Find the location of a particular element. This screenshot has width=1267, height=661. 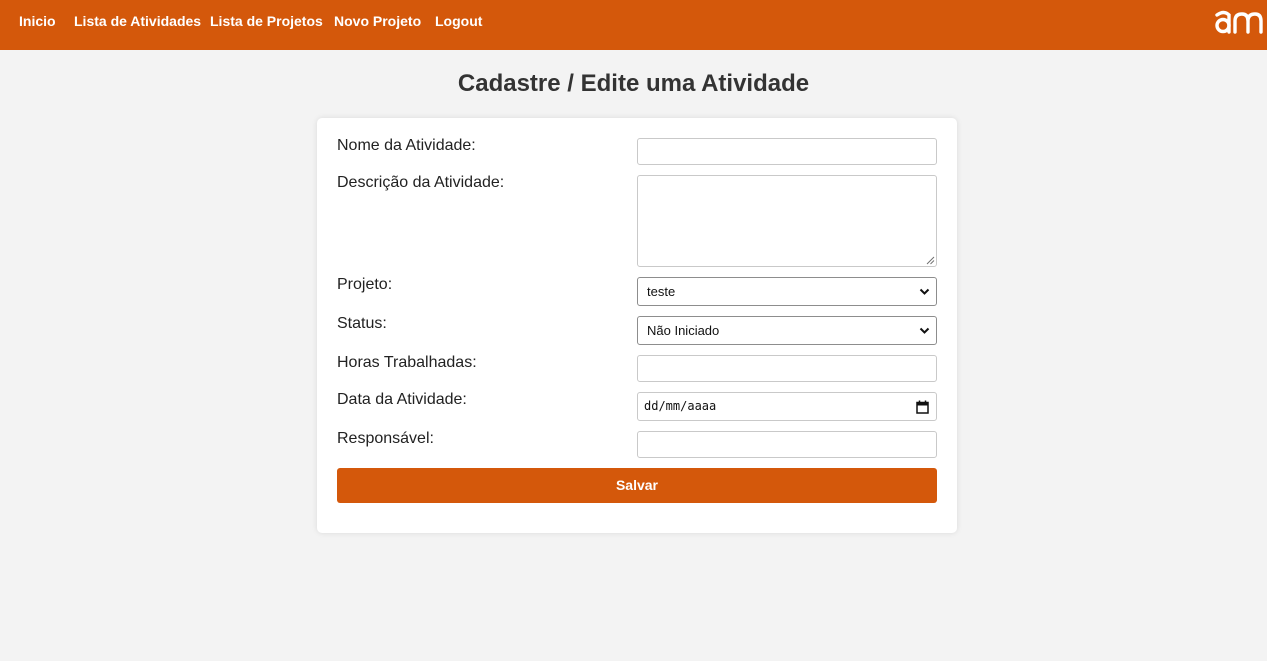

projeto-select: teste is located at coordinates (787, 291).